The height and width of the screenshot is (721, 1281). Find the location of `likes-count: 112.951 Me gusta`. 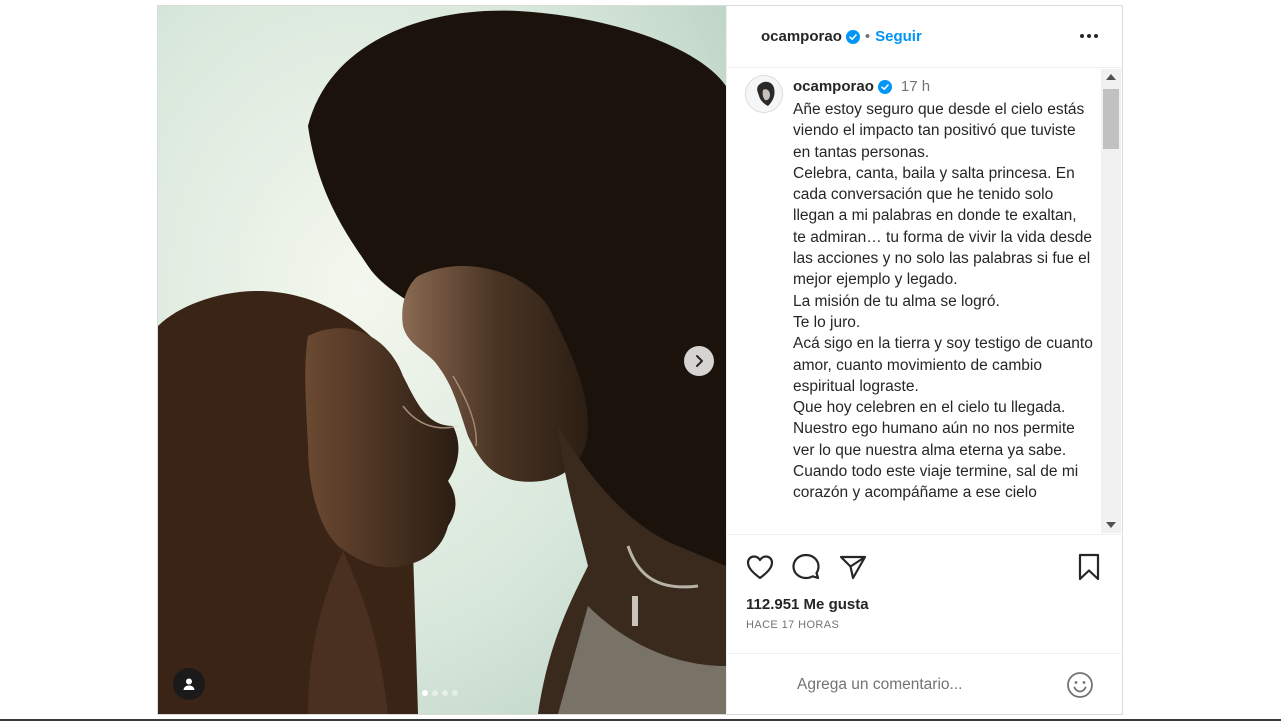

likes-count: 112.951 Me gusta is located at coordinates (807, 604).